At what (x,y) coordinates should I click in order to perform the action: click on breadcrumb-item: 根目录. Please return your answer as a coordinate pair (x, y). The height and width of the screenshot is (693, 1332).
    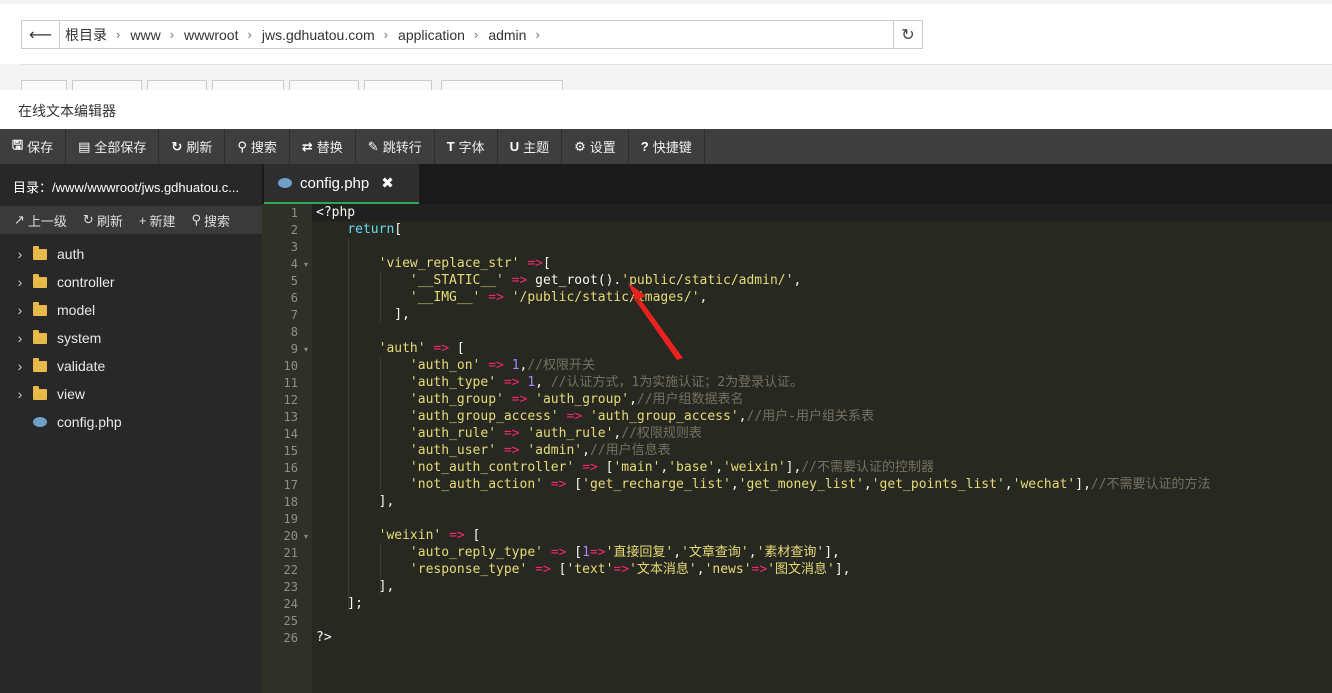
    Looking at the image, I should click on (85, 35).